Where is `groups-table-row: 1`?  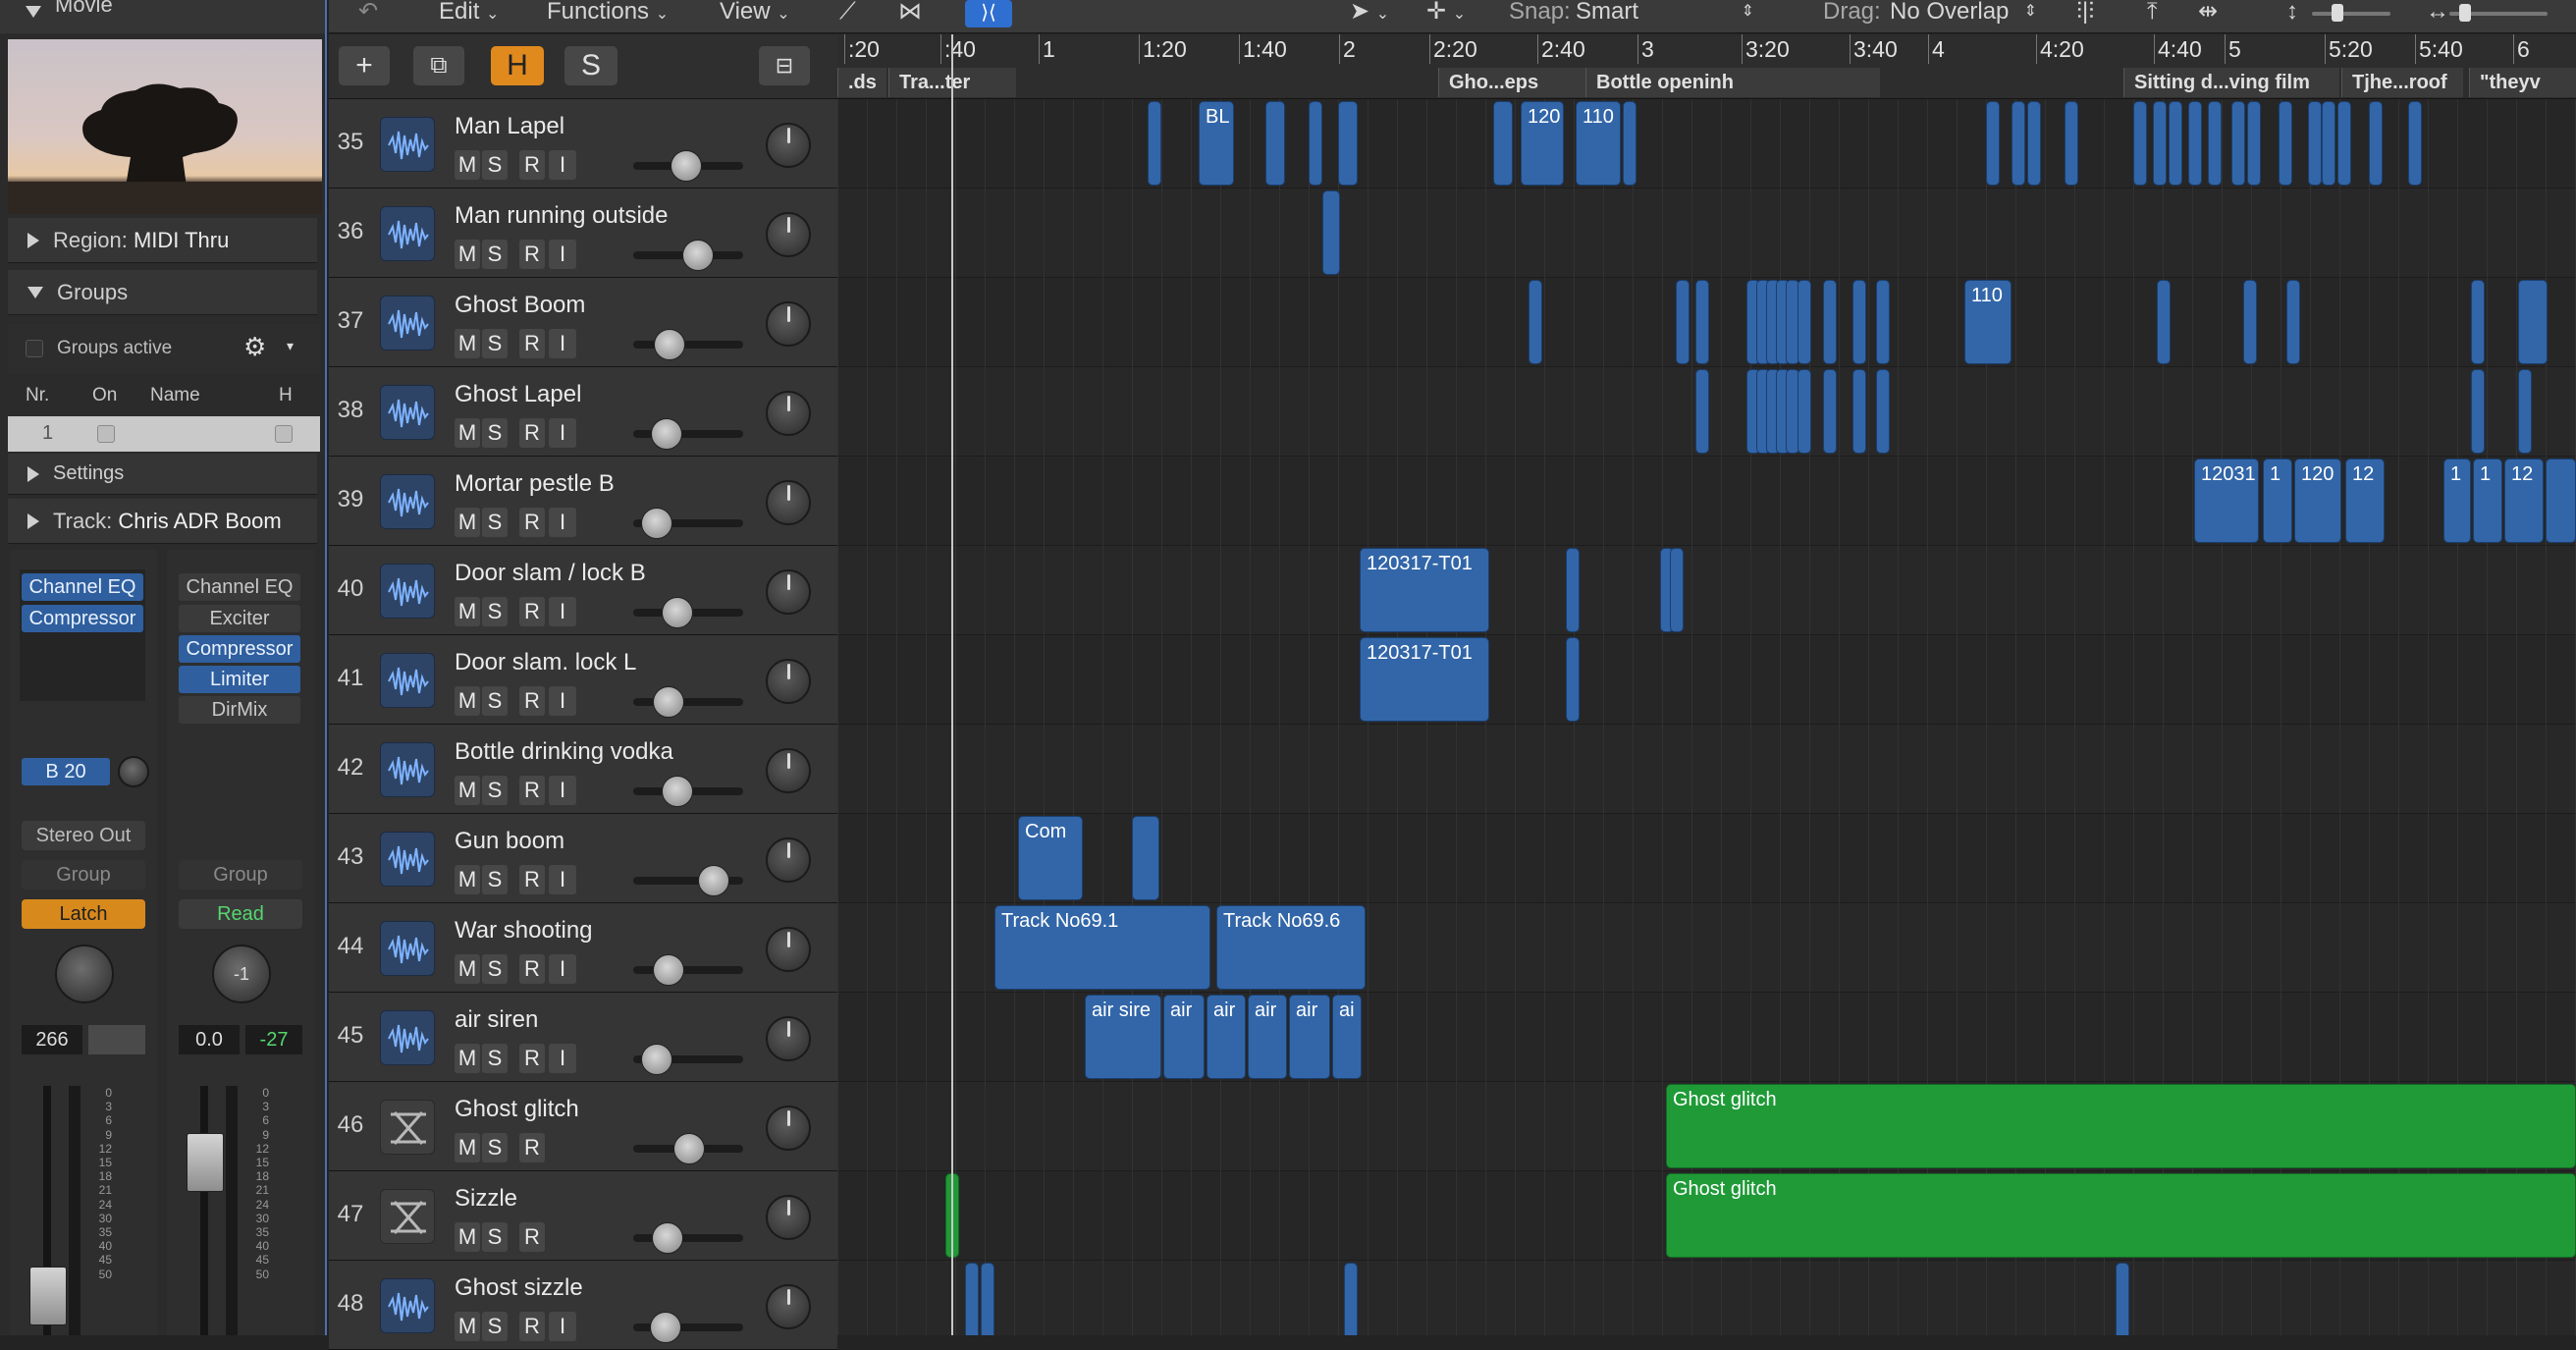
groups-table-row: 1 is located at coordinates (164, 434).